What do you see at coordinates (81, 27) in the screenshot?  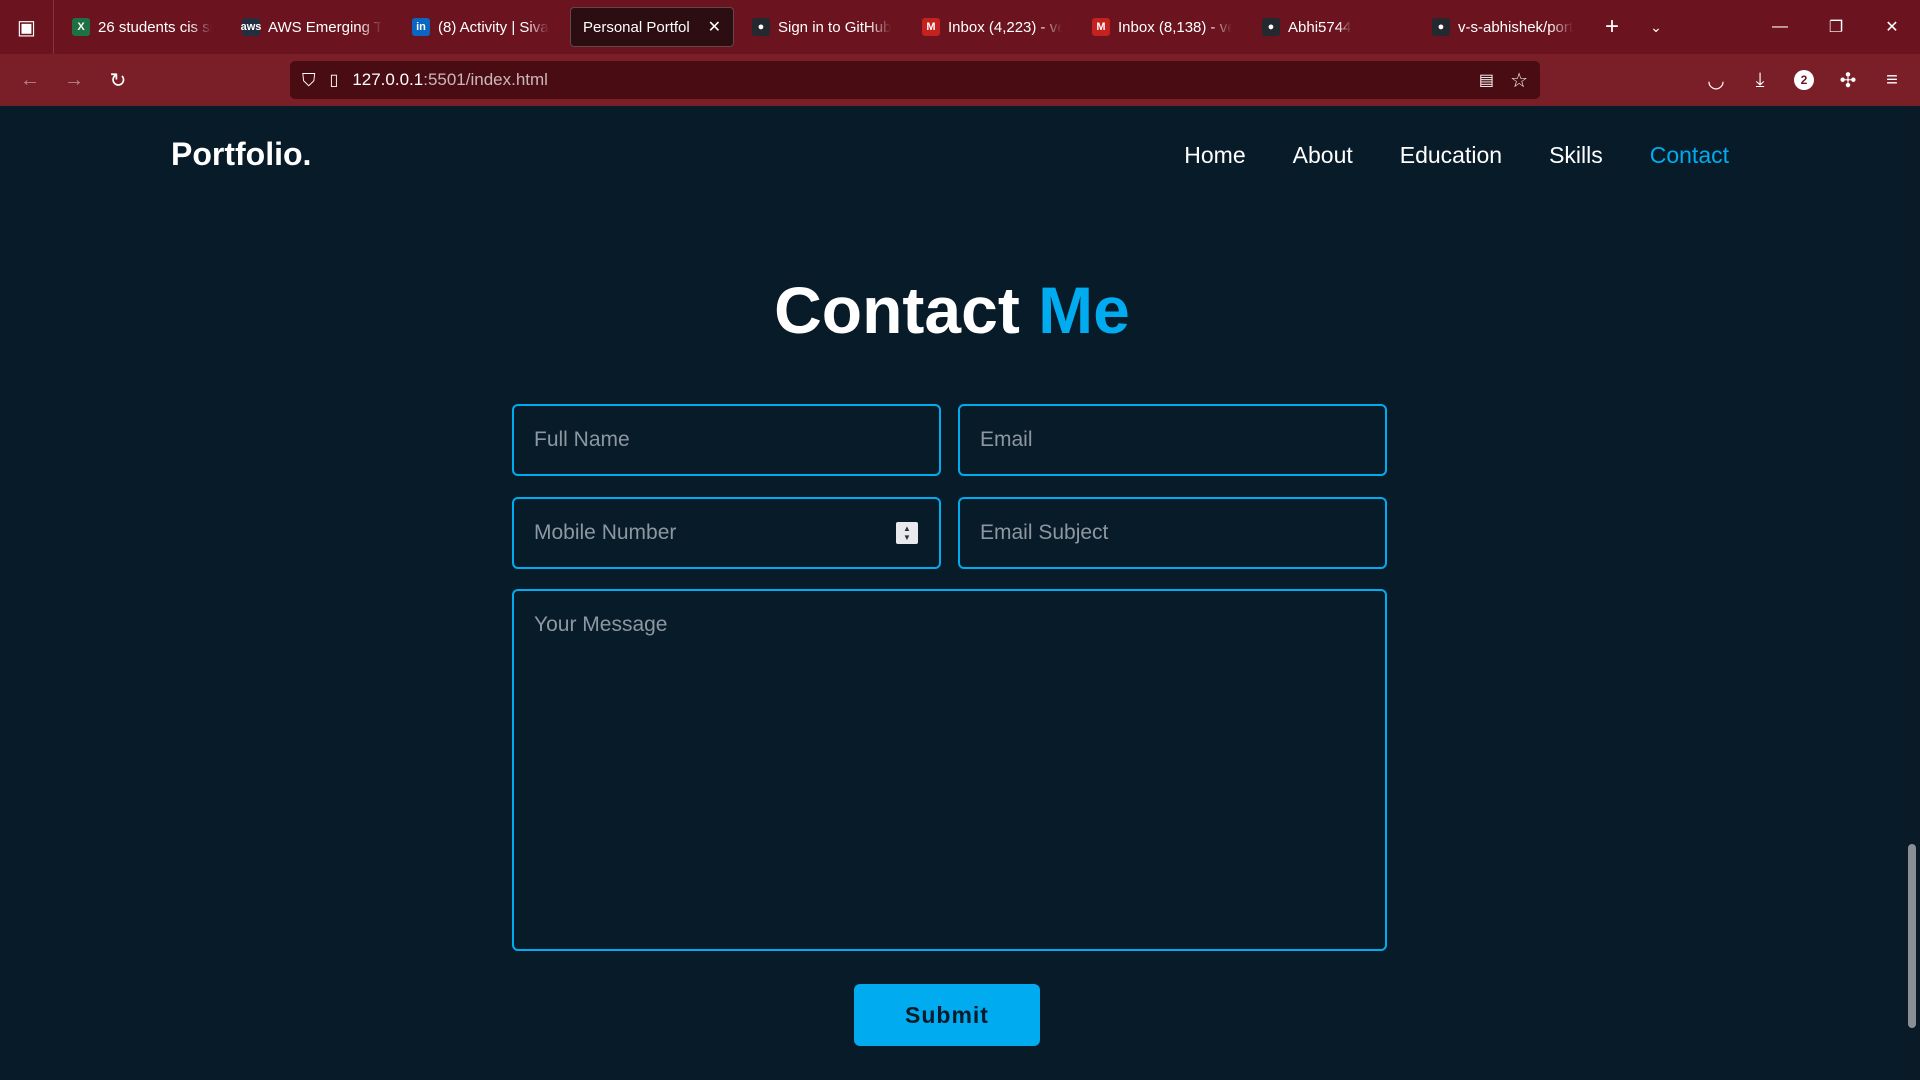 I see `excel-icon: X` at bounding box center [81, 27].